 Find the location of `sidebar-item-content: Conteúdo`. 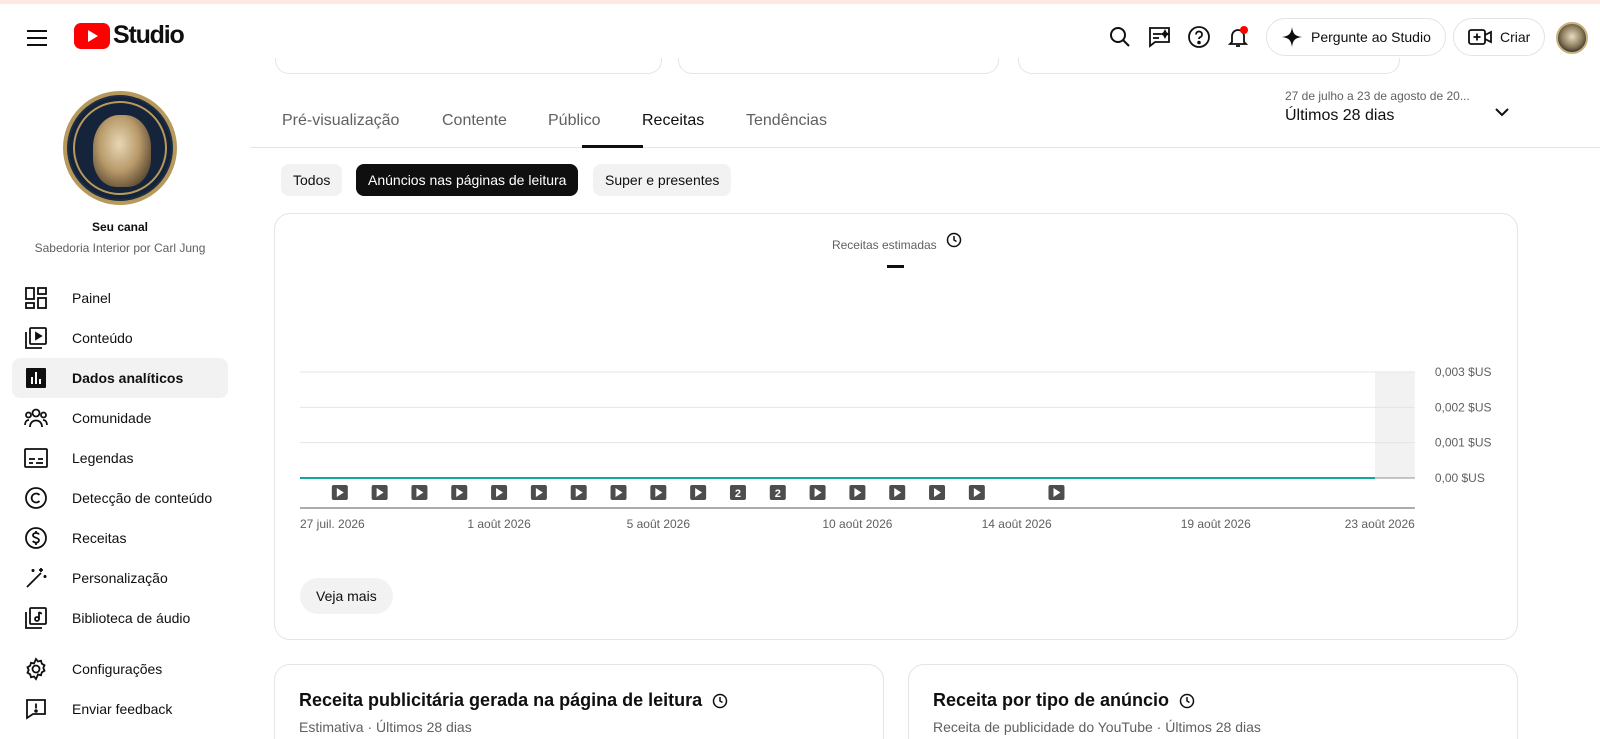

sidebar-item-content: Conteúdo is located at coordinates (120, 338).